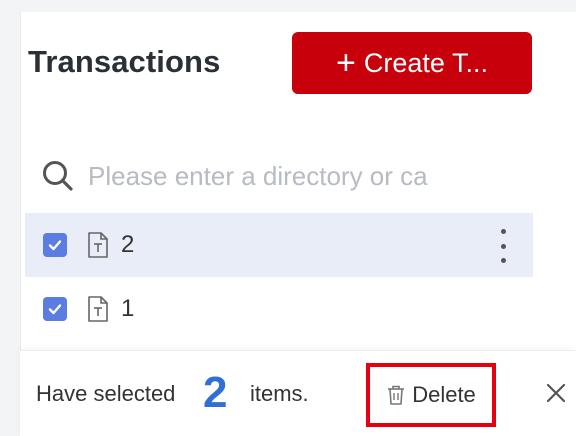 This screenshot has width=576, height=436. What do you see at coordinates (444, 394) in the screenshot?
I see `delete-button-label: Delete` at bounding box center [444, 394].